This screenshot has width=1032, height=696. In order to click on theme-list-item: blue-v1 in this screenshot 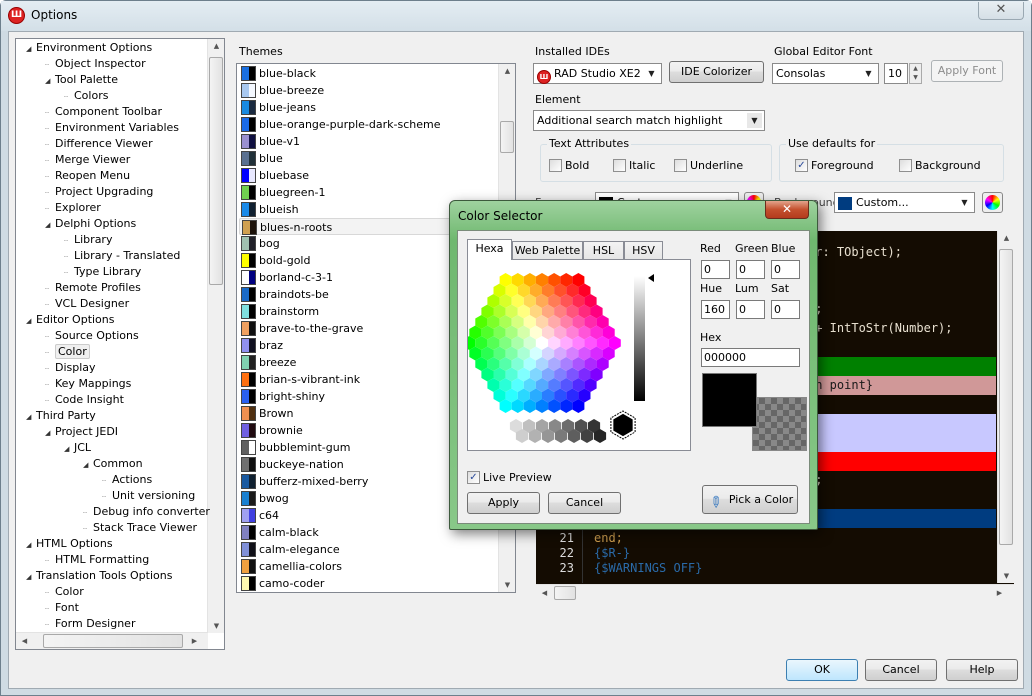, I will do `click(368, 141)`.